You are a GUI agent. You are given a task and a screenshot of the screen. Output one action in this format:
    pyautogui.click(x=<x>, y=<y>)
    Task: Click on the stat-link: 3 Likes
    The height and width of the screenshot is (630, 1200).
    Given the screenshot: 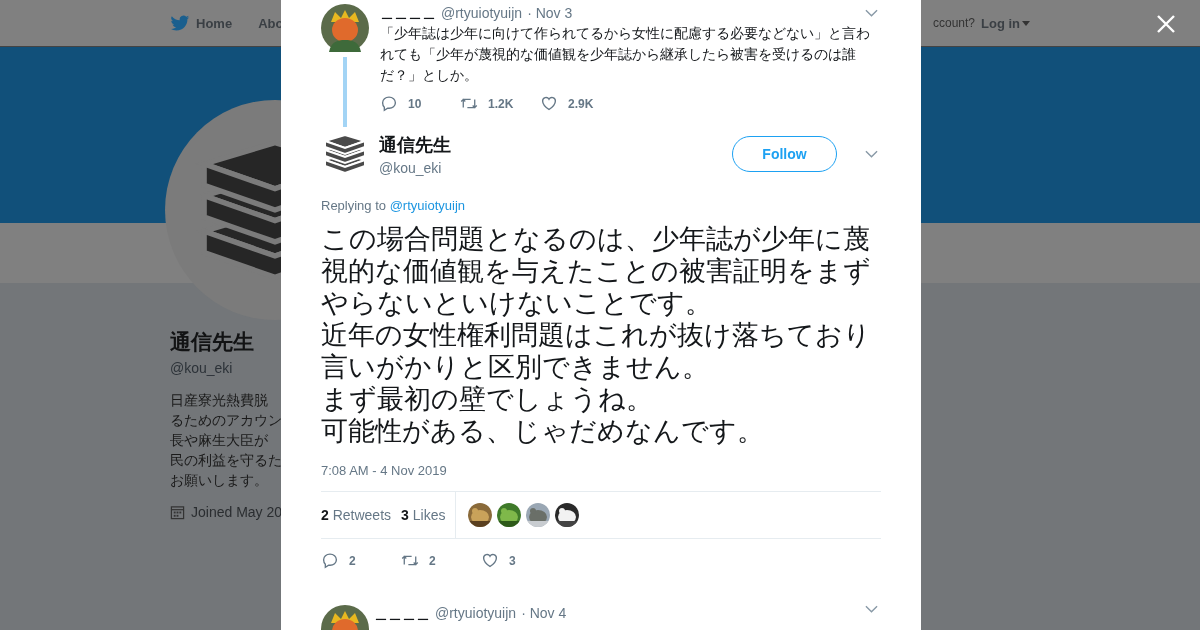 What is the action you would take?
    pyautogui.click(x=423, y=515)
    